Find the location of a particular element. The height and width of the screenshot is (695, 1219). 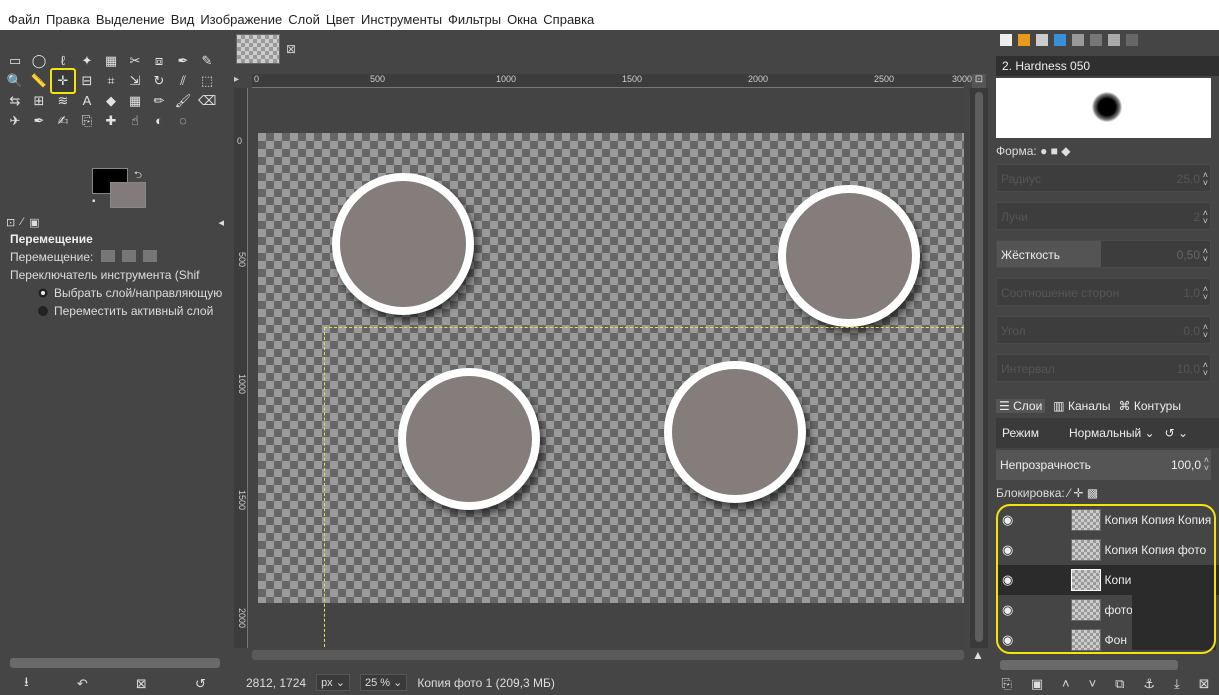

new-layer-group-icon: ▣ is located at coordinates (1037, 684).